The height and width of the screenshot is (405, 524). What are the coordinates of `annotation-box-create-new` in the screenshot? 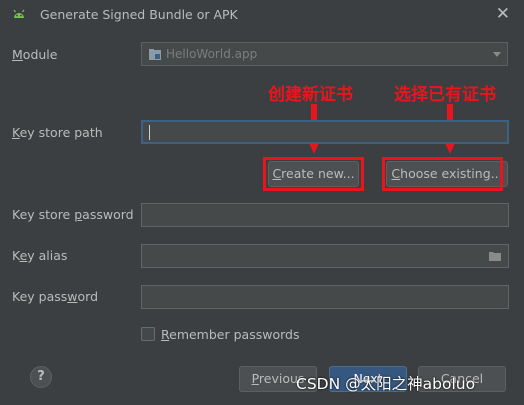 It's located at (313, 174).